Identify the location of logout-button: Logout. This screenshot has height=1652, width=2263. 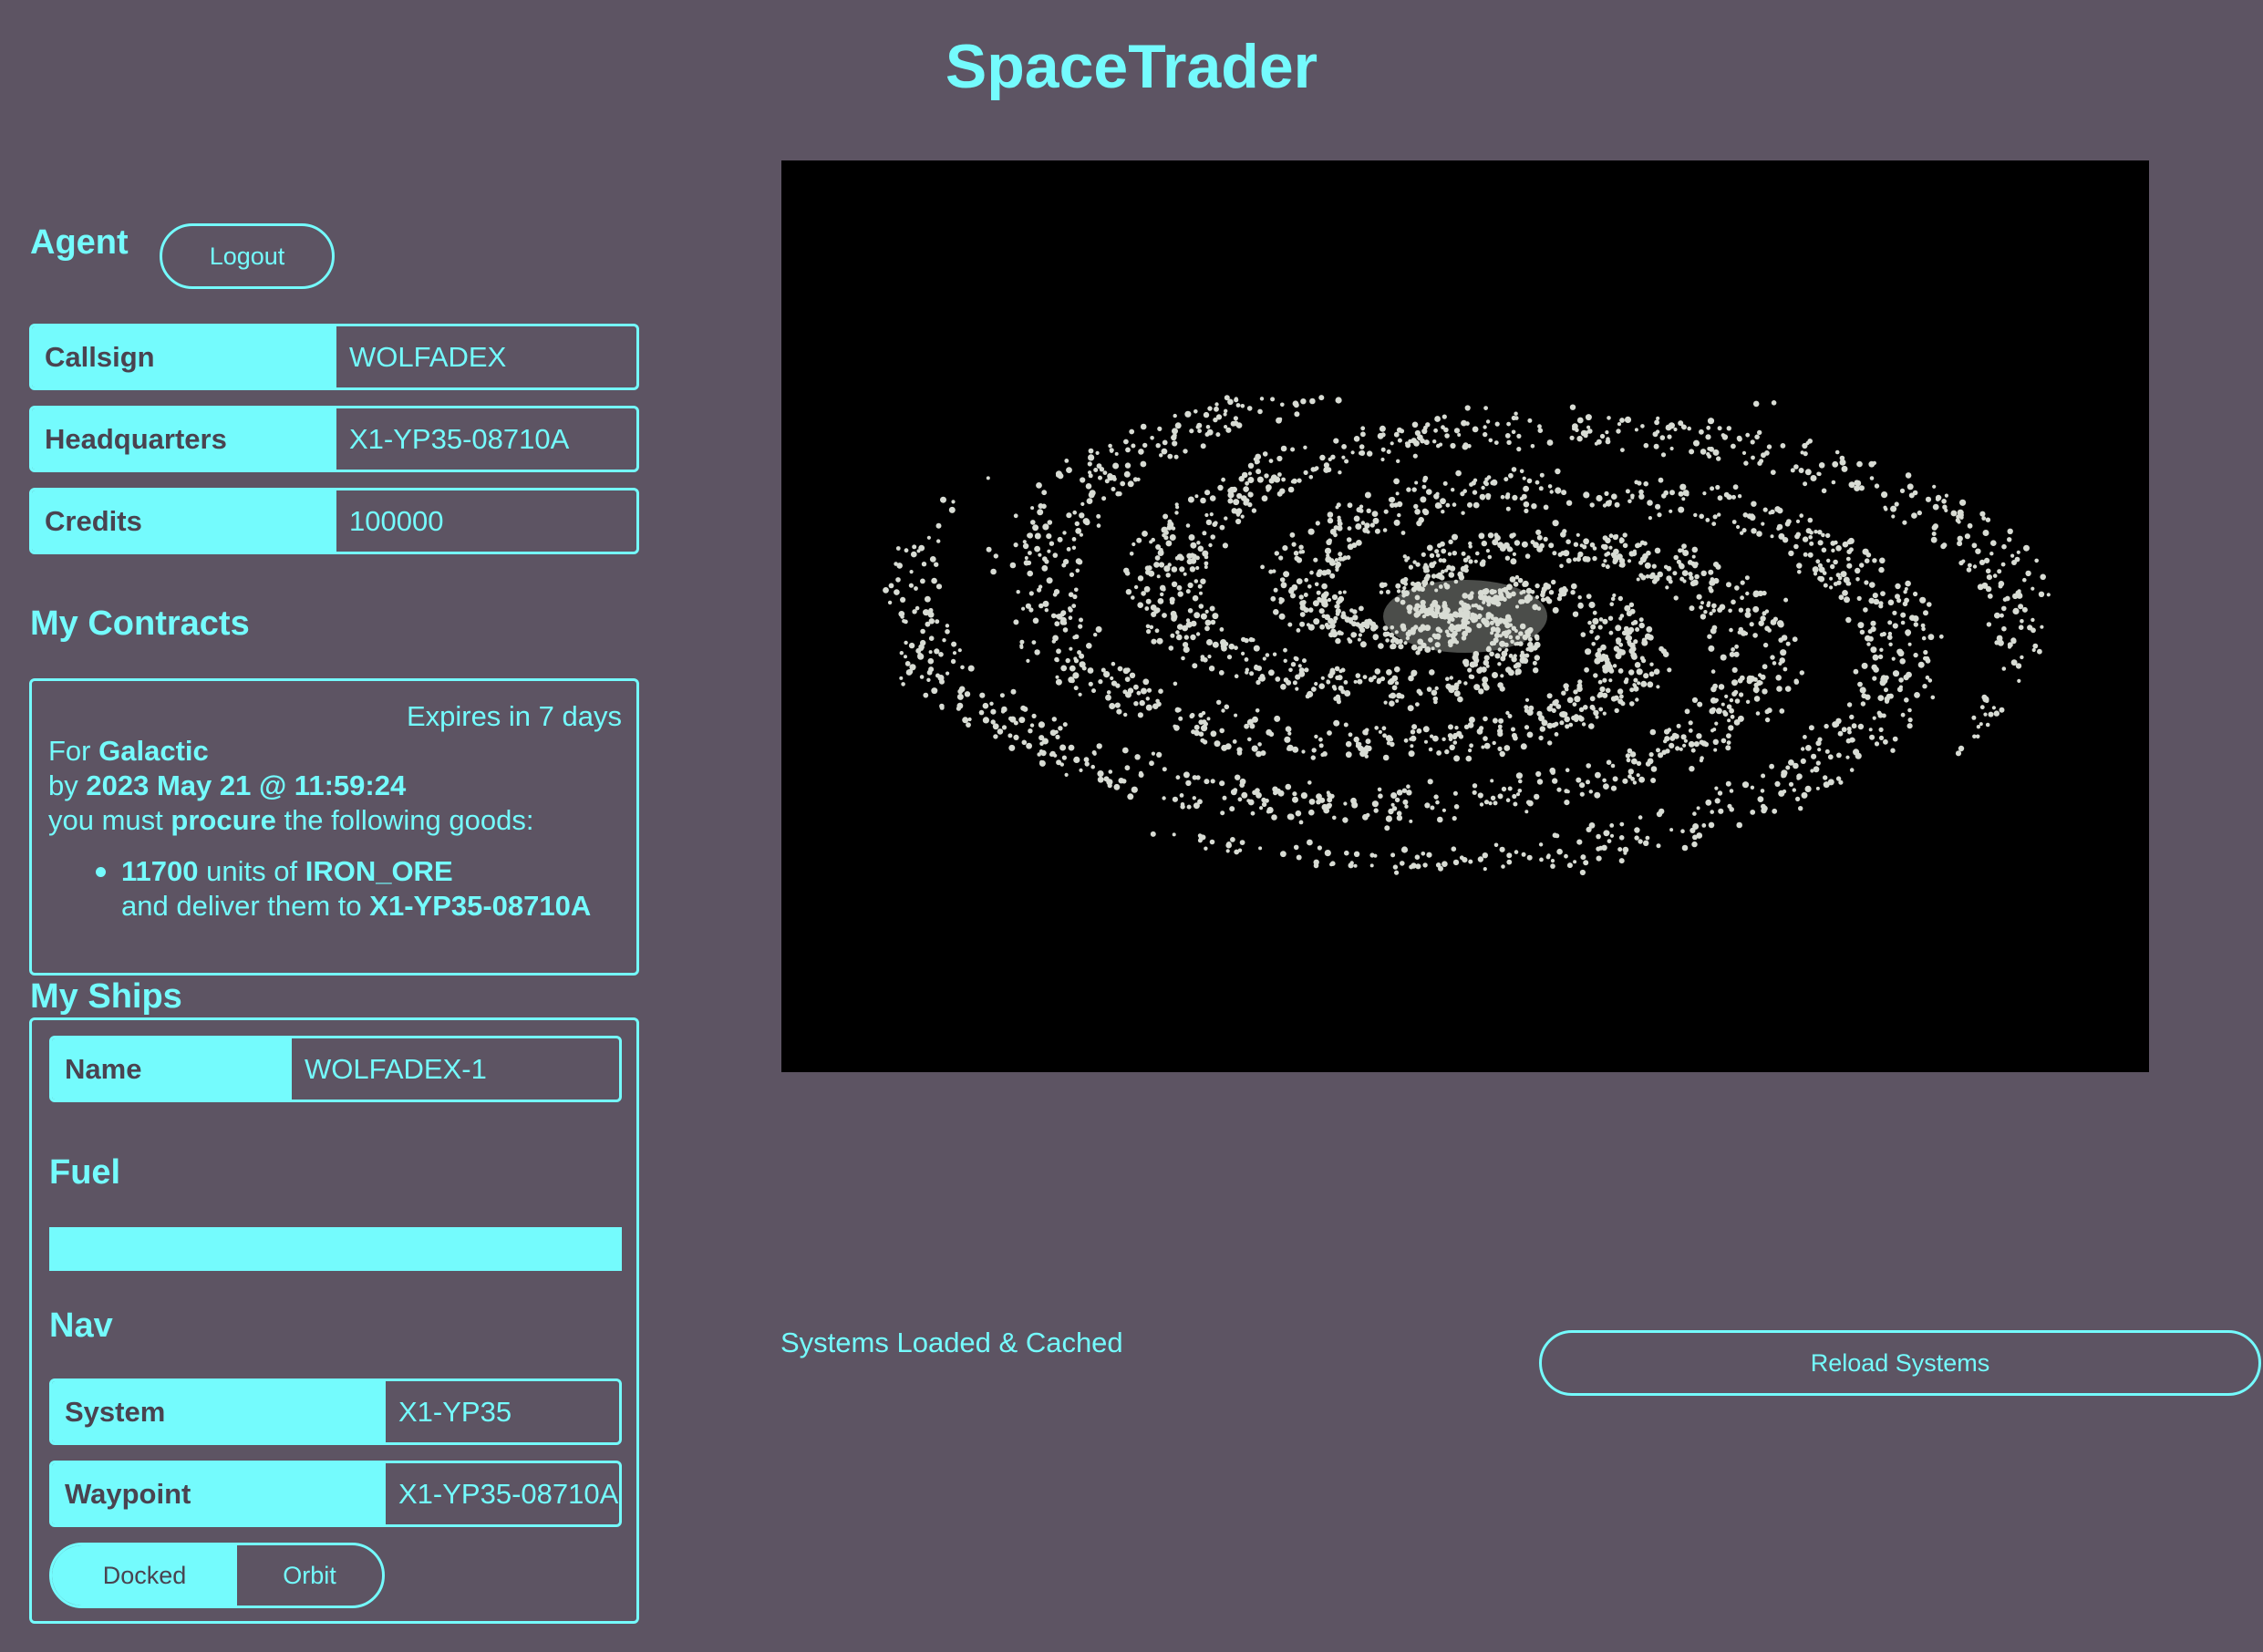
(247, 256).